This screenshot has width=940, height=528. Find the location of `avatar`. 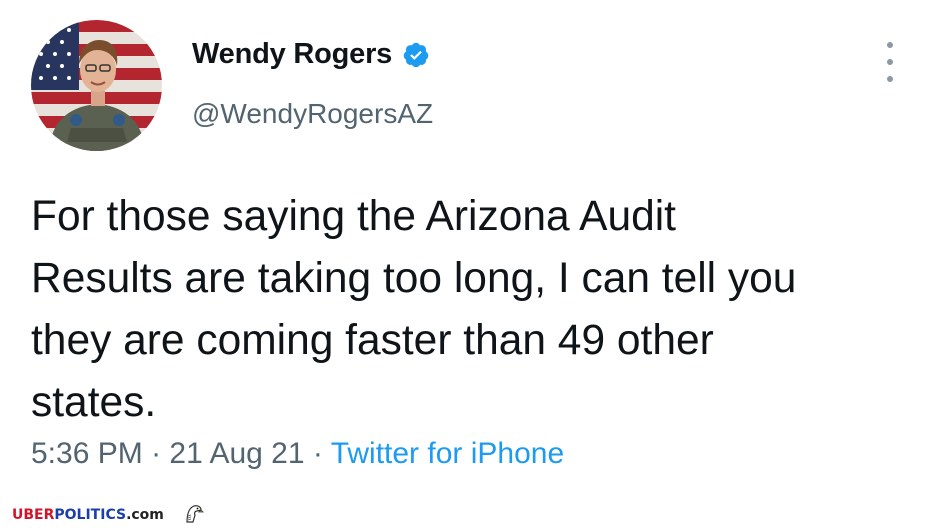

avatar is located at coordinates (96, 85).